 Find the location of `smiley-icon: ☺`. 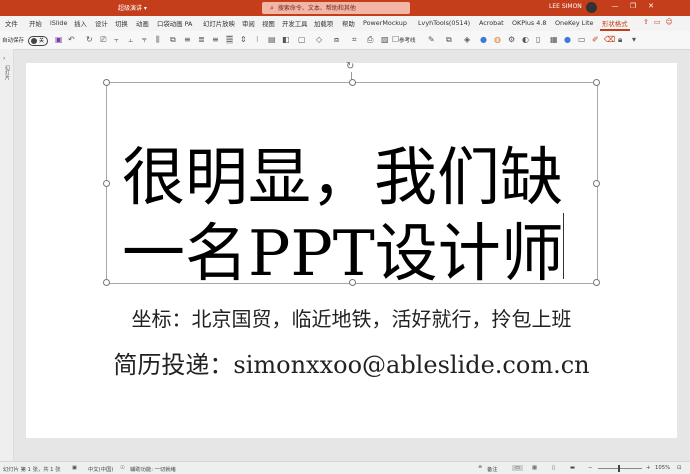

smiley-icon: ☺ is located at coordinates (669, 22).